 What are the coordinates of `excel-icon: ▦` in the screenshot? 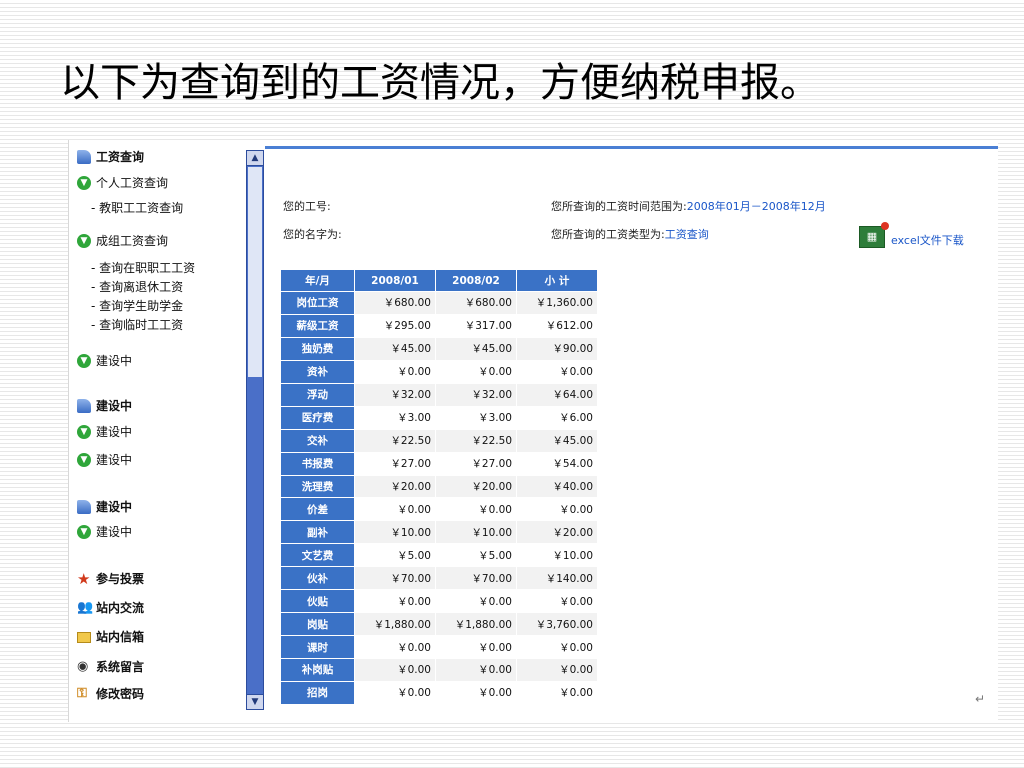 It's located at (874, 235).